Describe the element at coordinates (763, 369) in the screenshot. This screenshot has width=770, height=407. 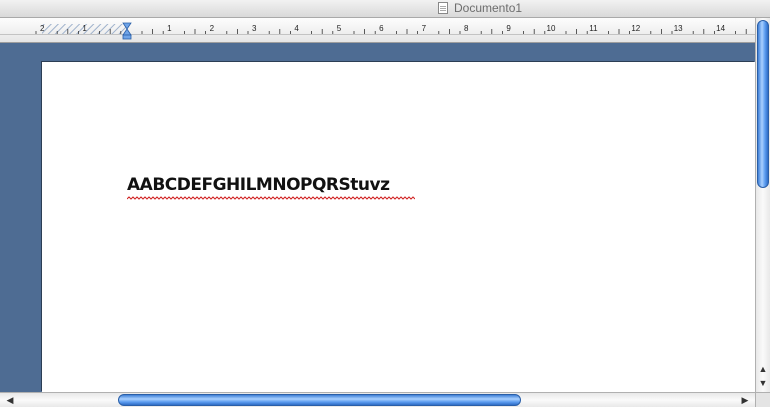
I see `scroll-up-button: ▲` at that location.